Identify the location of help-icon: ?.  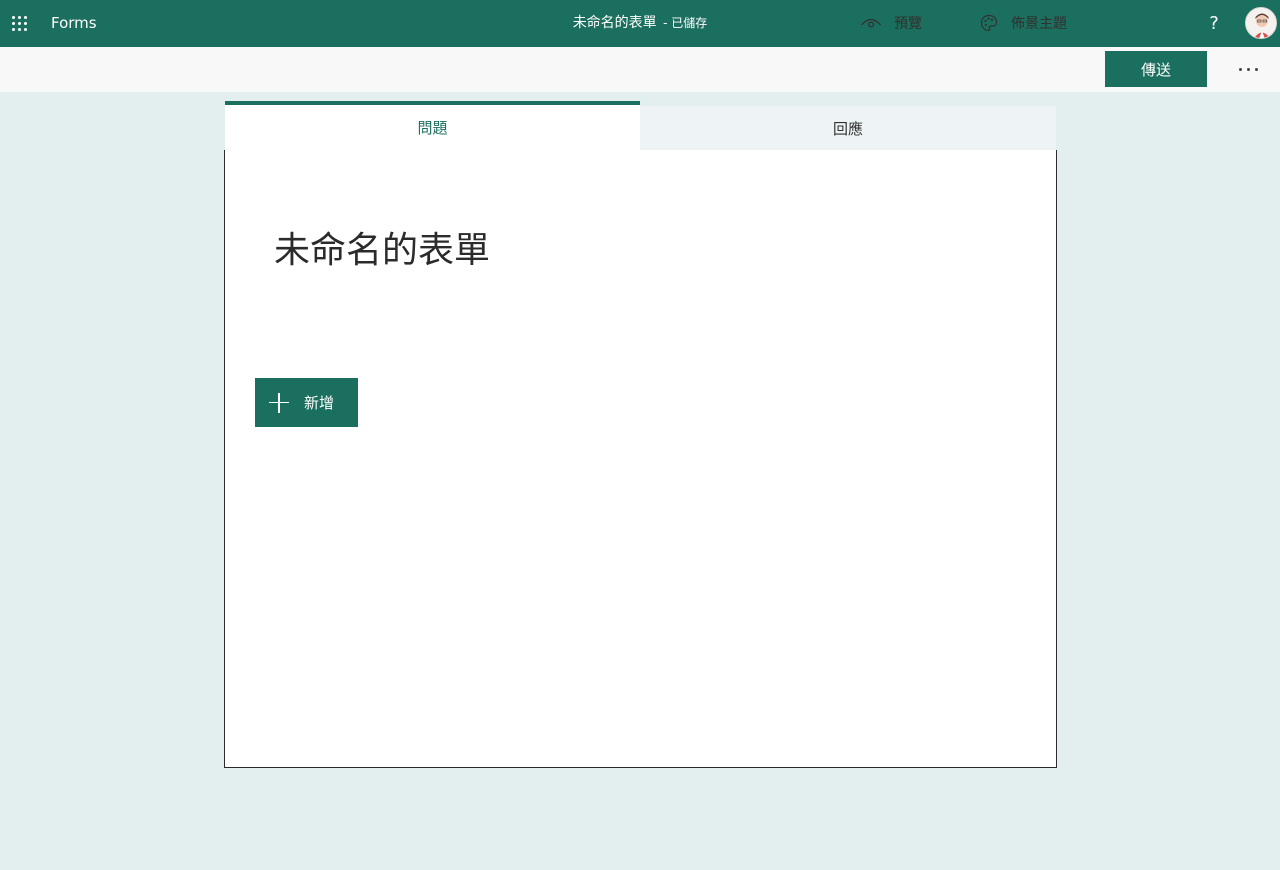
(1214, 23).